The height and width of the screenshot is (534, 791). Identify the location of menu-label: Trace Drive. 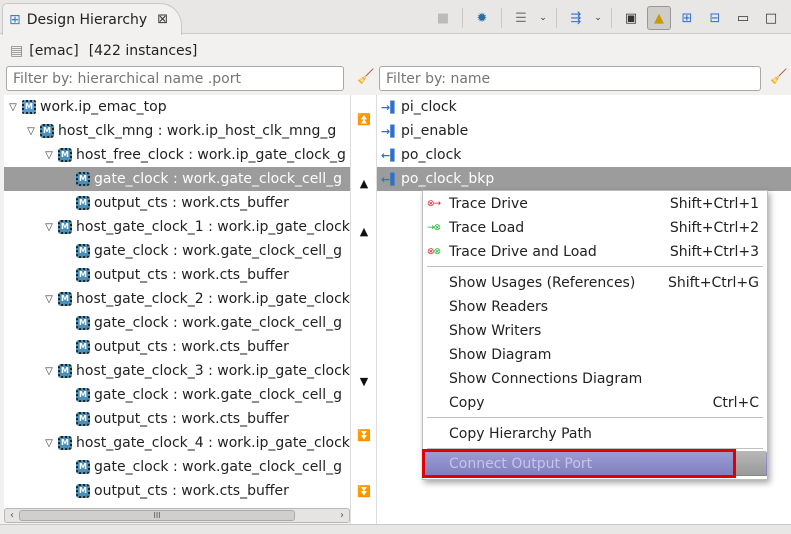
(488, 204).